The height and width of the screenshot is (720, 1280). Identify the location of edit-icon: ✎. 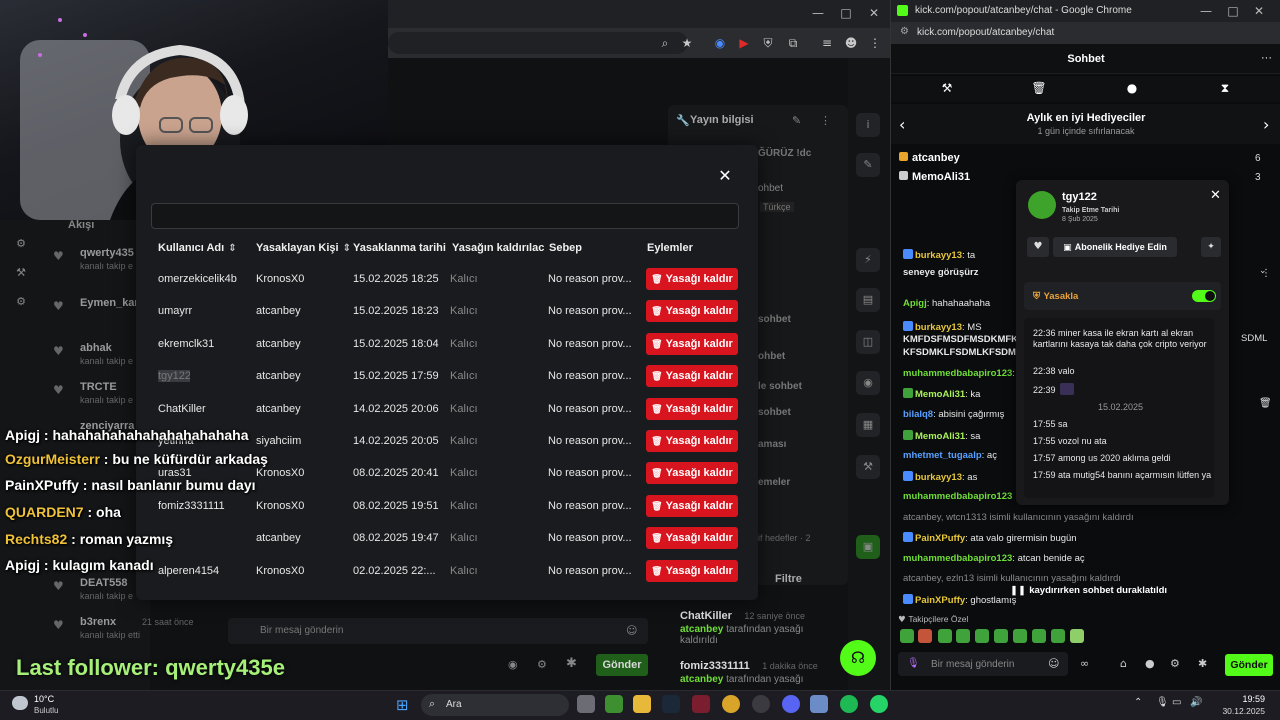
(796, 120).